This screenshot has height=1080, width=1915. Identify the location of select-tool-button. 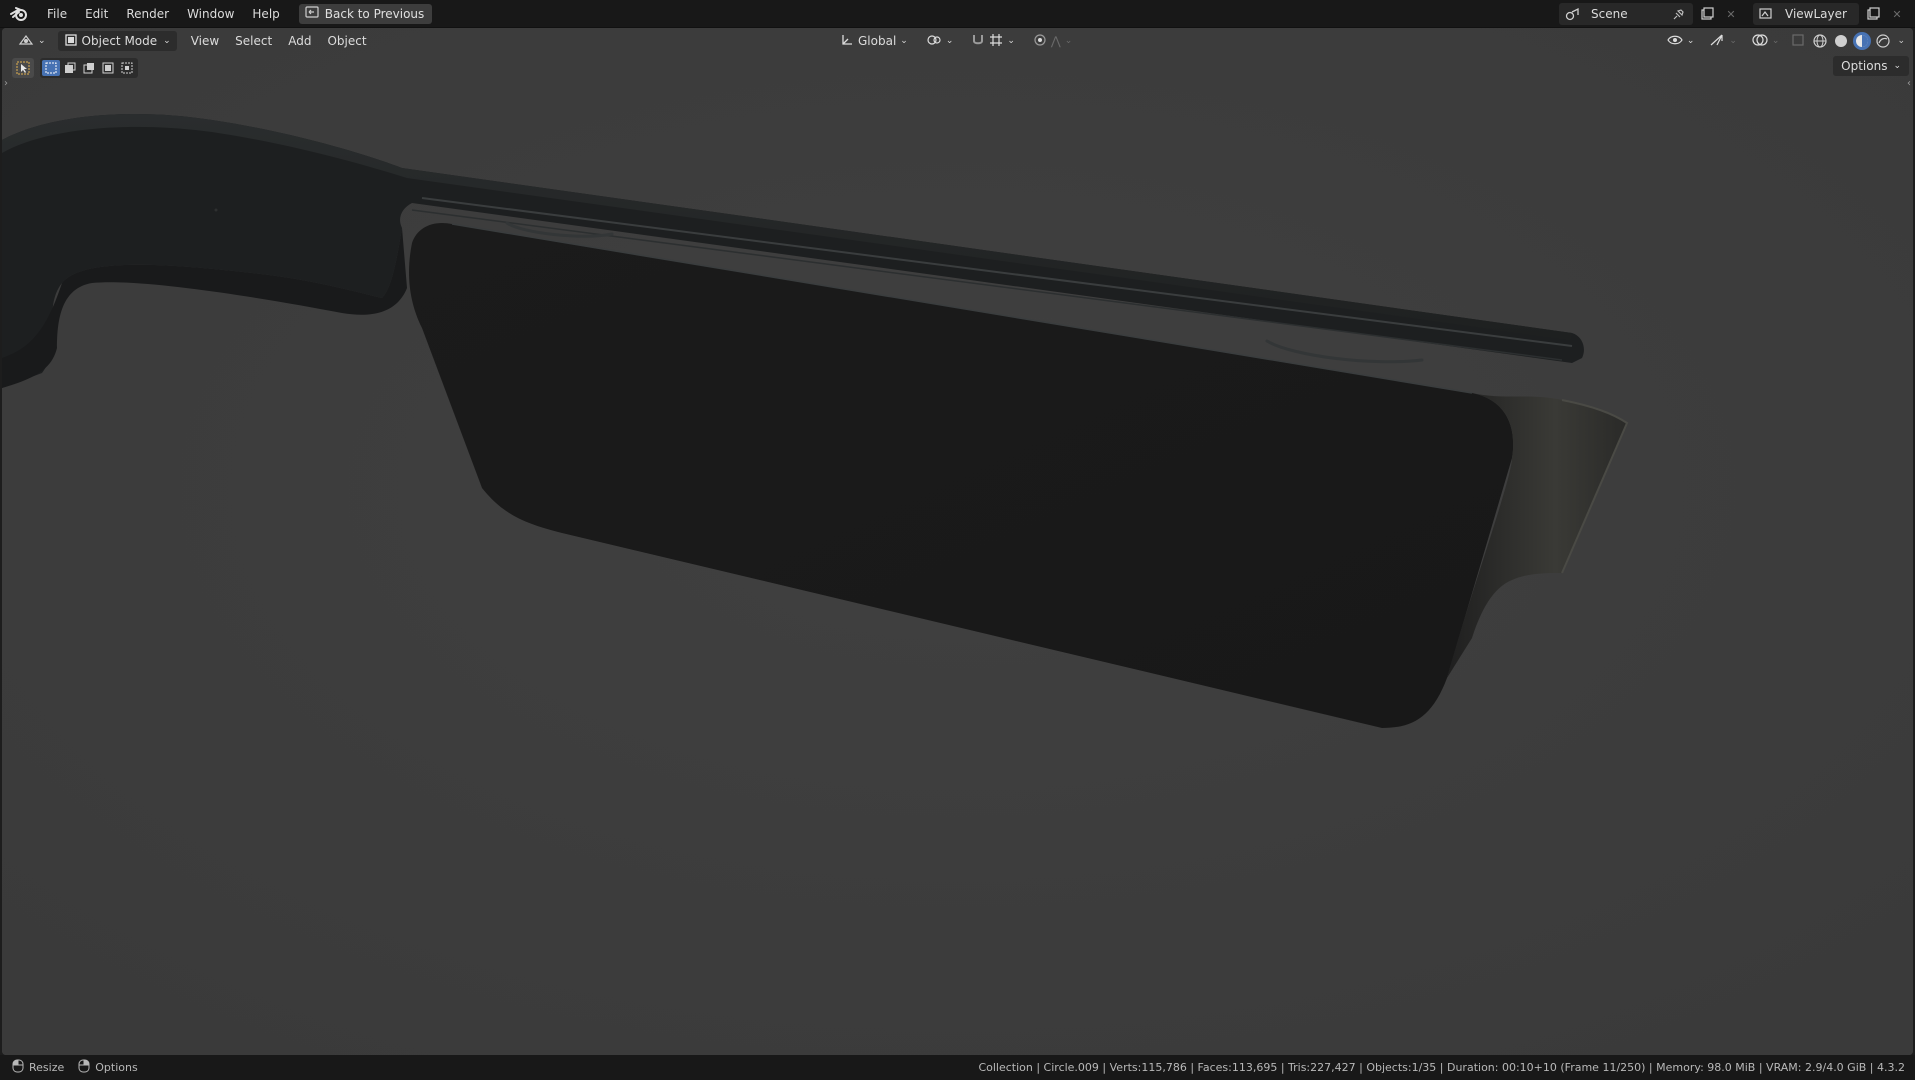
(23, 68).